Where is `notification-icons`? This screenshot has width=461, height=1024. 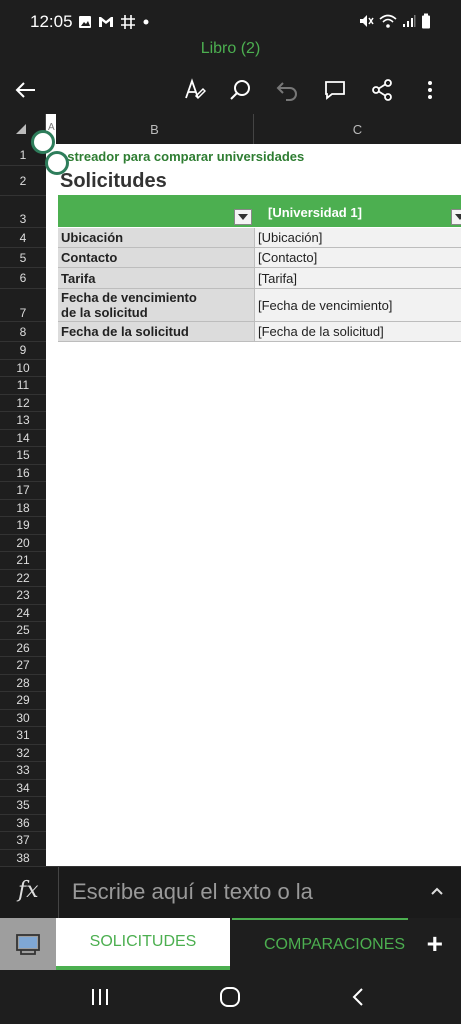 notification-icons is located at coordinates (114, 22).